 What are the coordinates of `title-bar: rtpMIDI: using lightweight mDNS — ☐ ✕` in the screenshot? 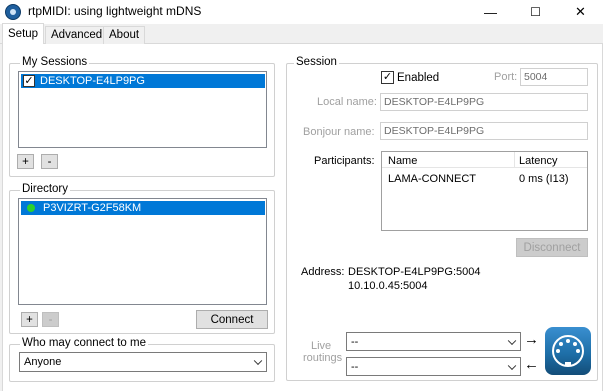 It's located at (301, 12).